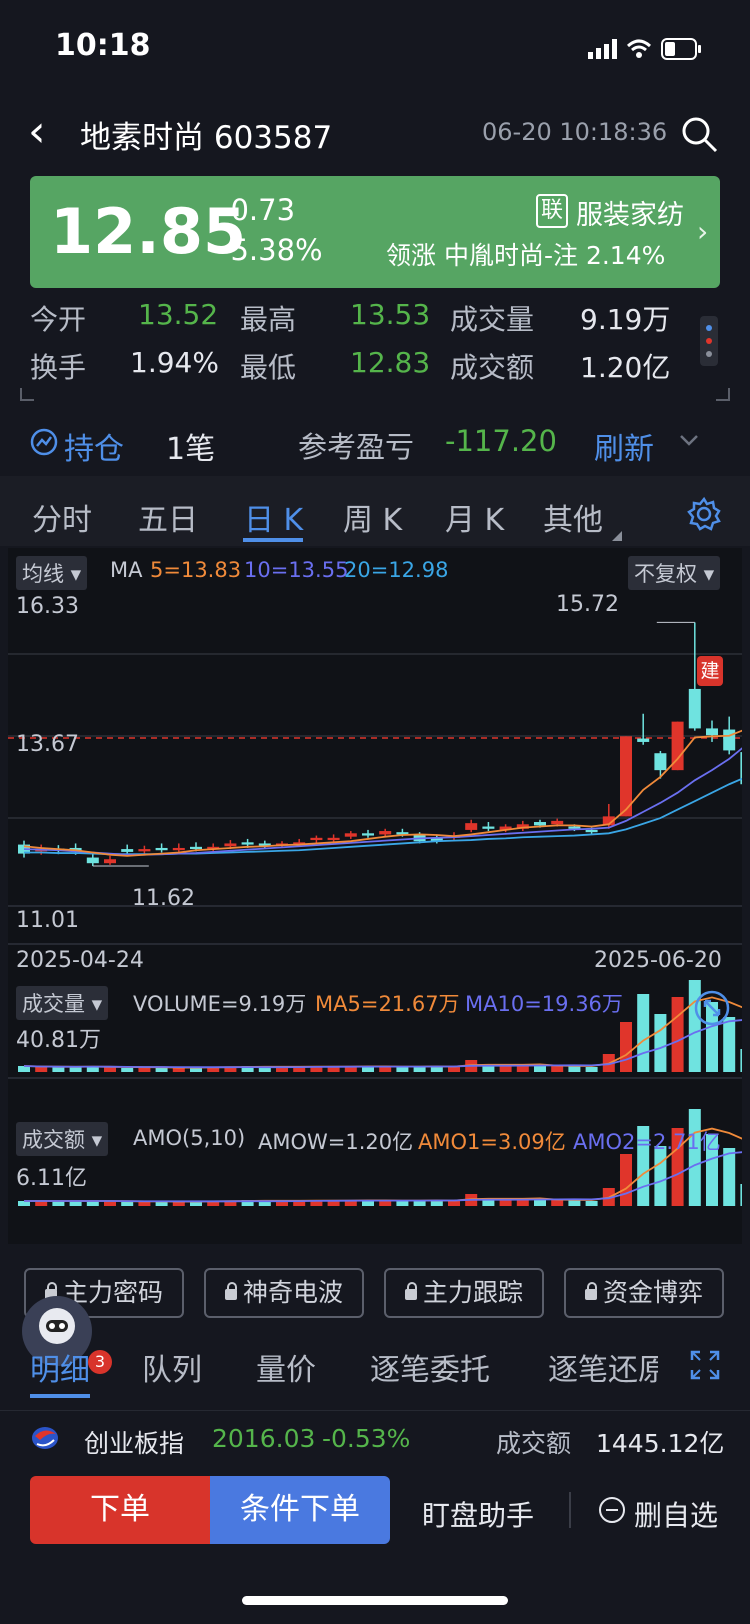 This screenshot has width=750, height=1624. I want to click on volume-ma5: MA5=21.67万, so click(387, 1004).